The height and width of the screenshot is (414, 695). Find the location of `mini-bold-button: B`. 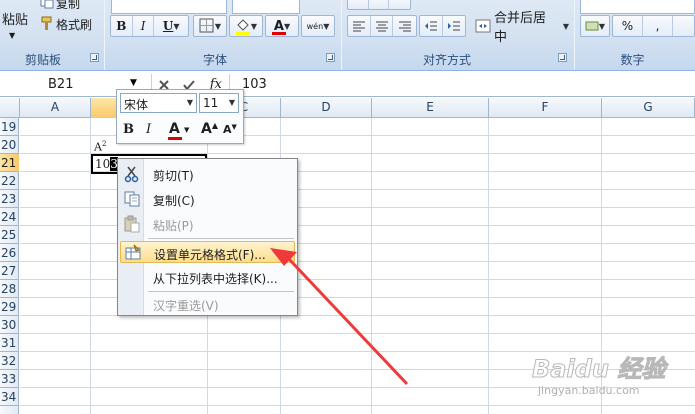

mini-bold-button: B is located at coordinates (128, 129).